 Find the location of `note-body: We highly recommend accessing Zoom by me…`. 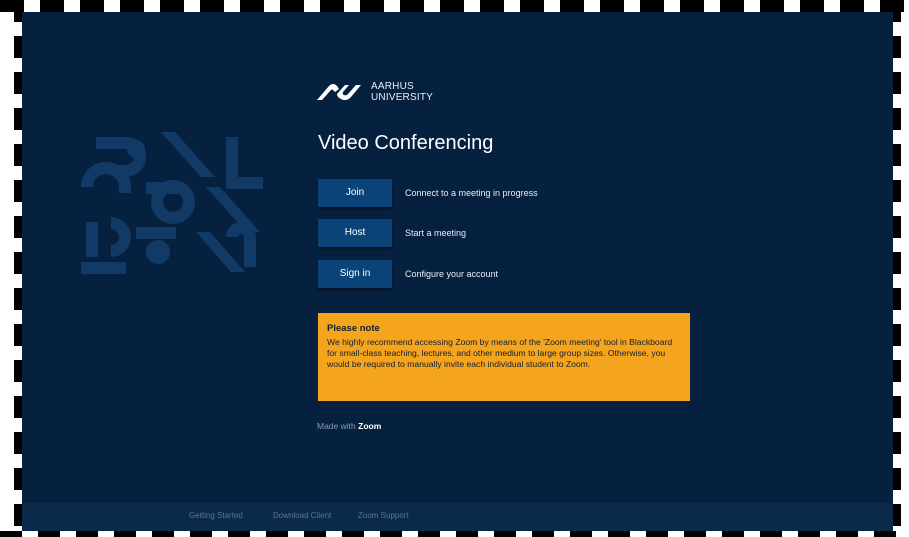

note-body: We highly recommend accessing Zoom by me… is located at coordinates (500, 353).